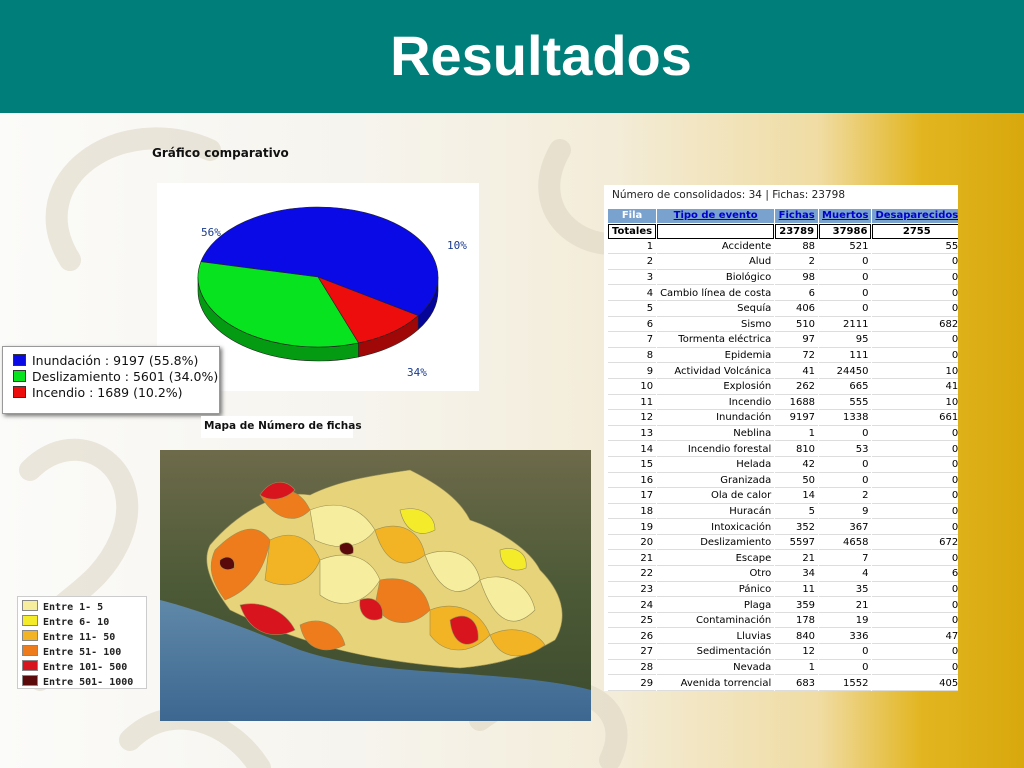 The width and height of the screenshot is (1024, 768). Describe the element at coordinates (716, 574) in the screenshot. I see `row-tipo-evento: Otro` at that location.